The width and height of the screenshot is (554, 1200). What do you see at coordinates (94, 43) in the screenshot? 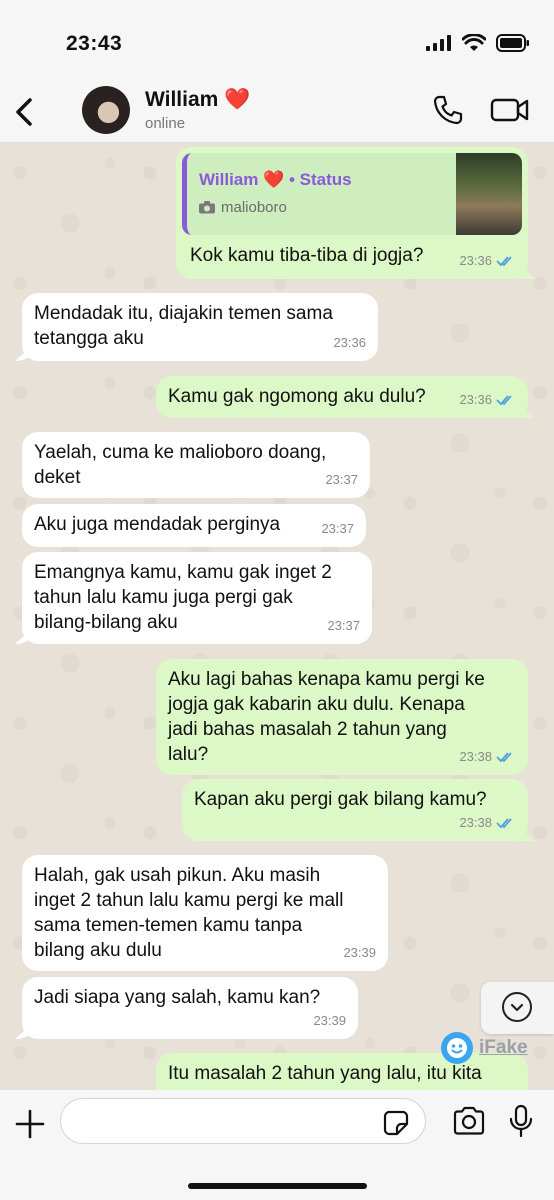
I see `status-time: 23:43` at bounding box center [94, 43].